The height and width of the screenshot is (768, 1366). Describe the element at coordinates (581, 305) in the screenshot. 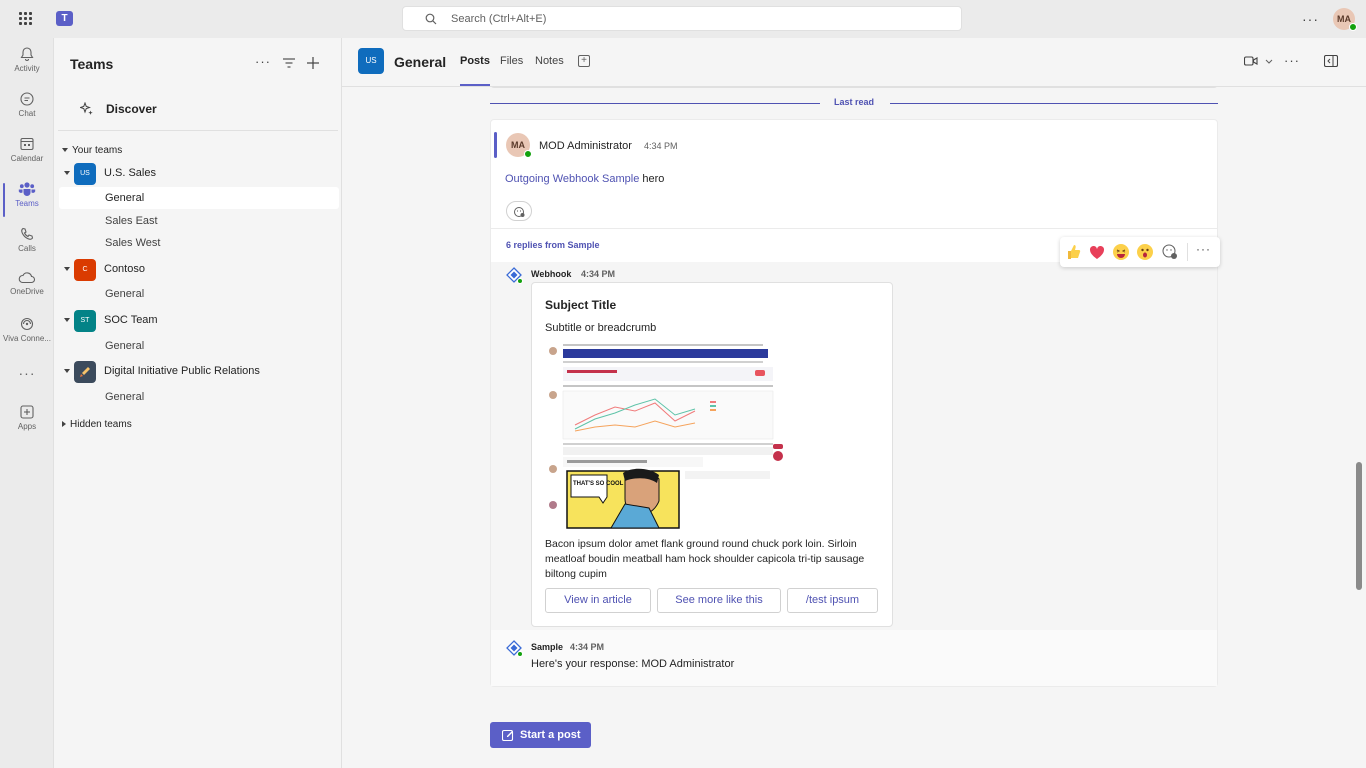

I see `card-title: Subject Title` at that location.